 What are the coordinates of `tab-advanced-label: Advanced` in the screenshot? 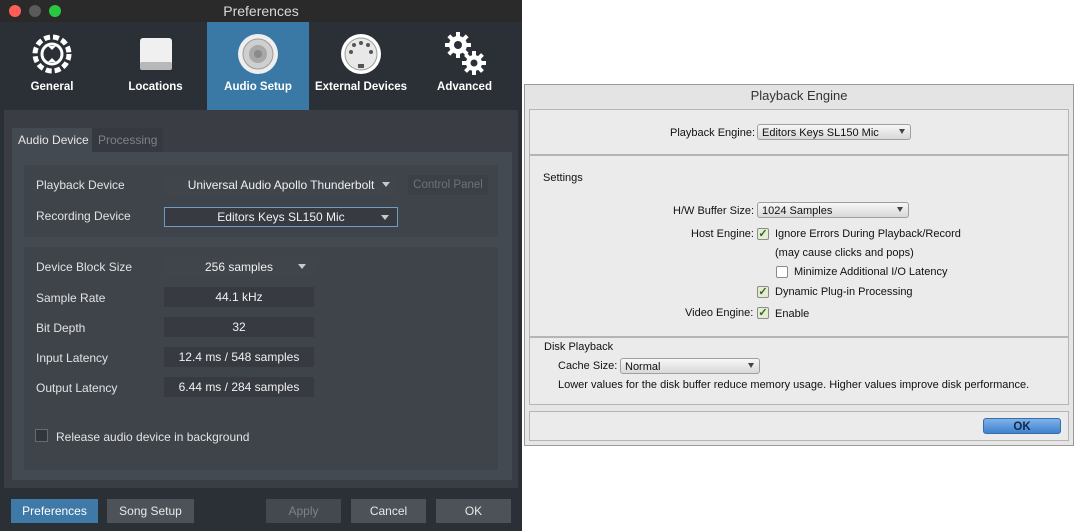 It's located at (464, 87).